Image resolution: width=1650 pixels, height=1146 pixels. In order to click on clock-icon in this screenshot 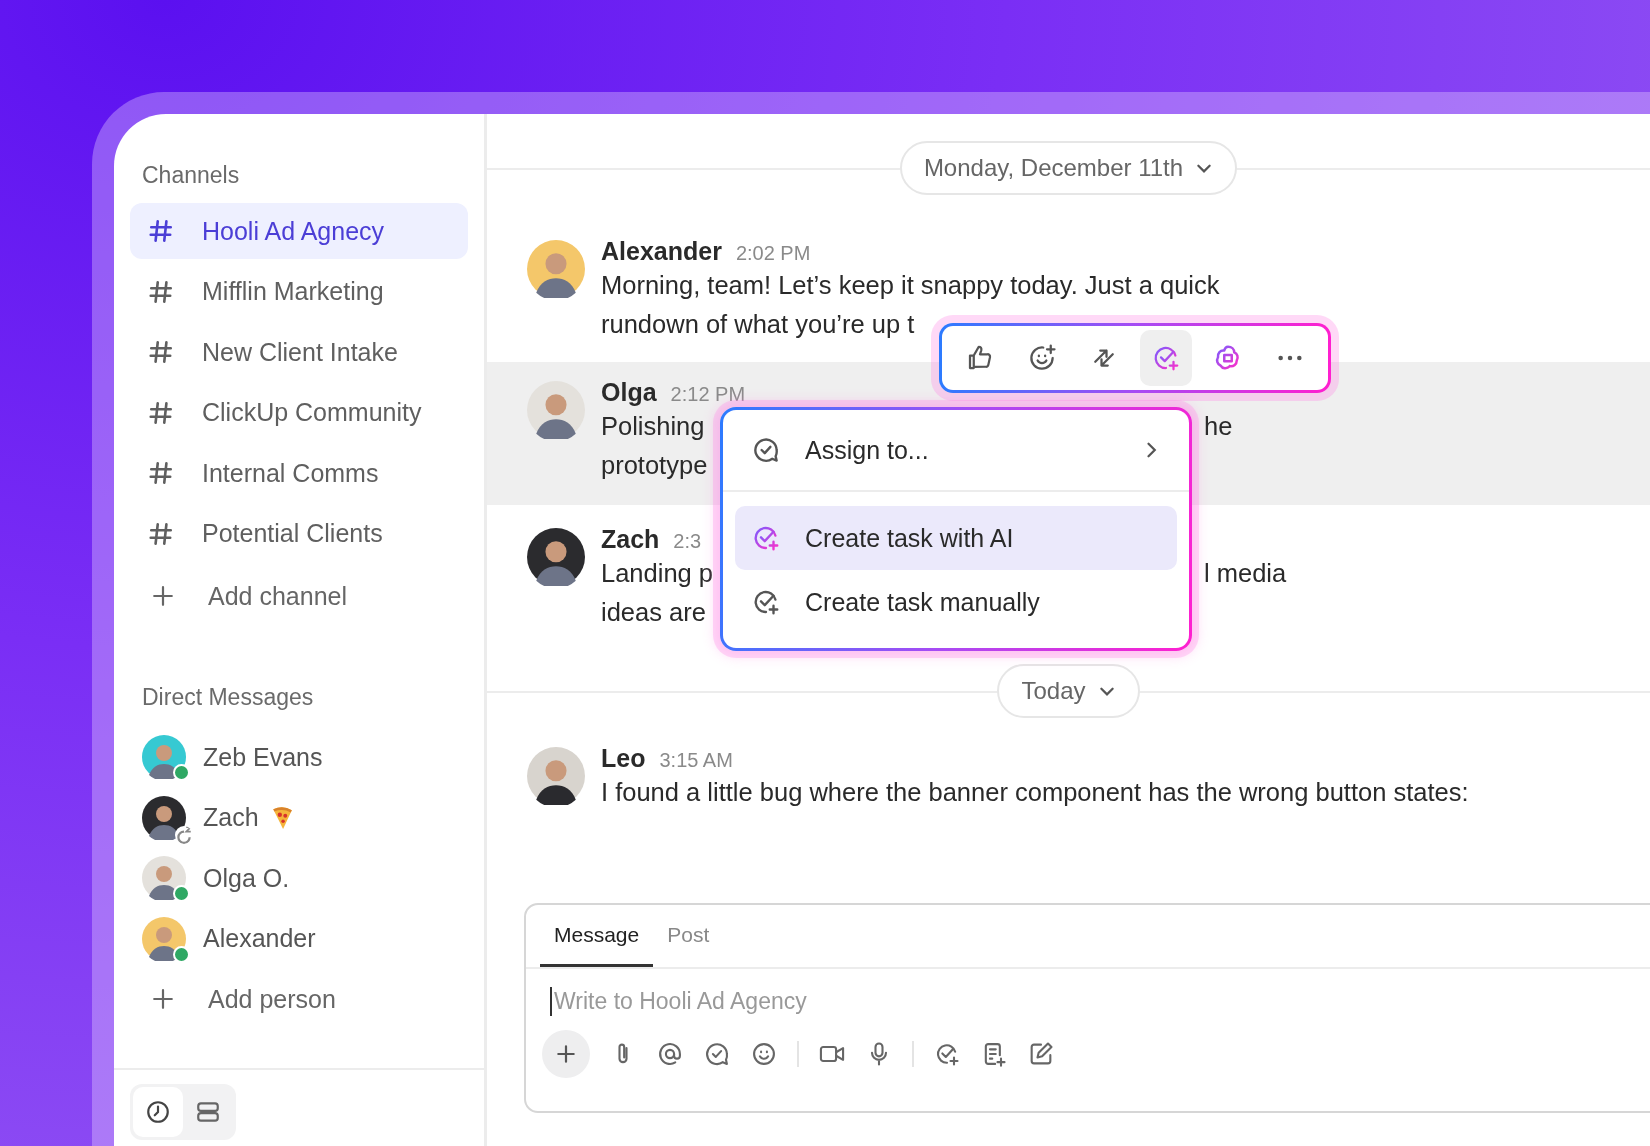, I will do `click(158, 1112)`.